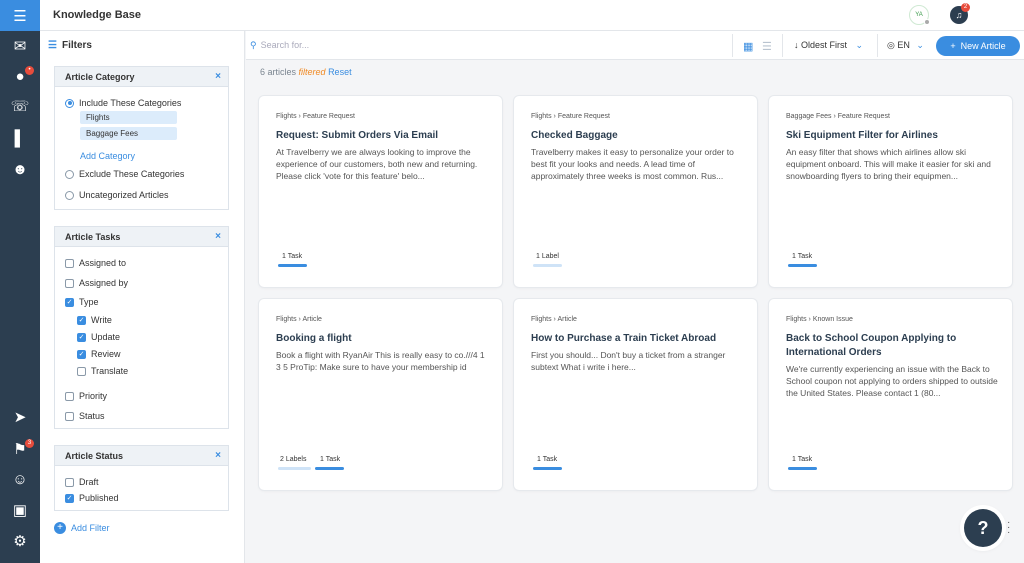  What do you see at coordinates (554, 319) in the screenshot?
I see `article-breadcrumb: Flights › Article` at bounding box center [554, 319].